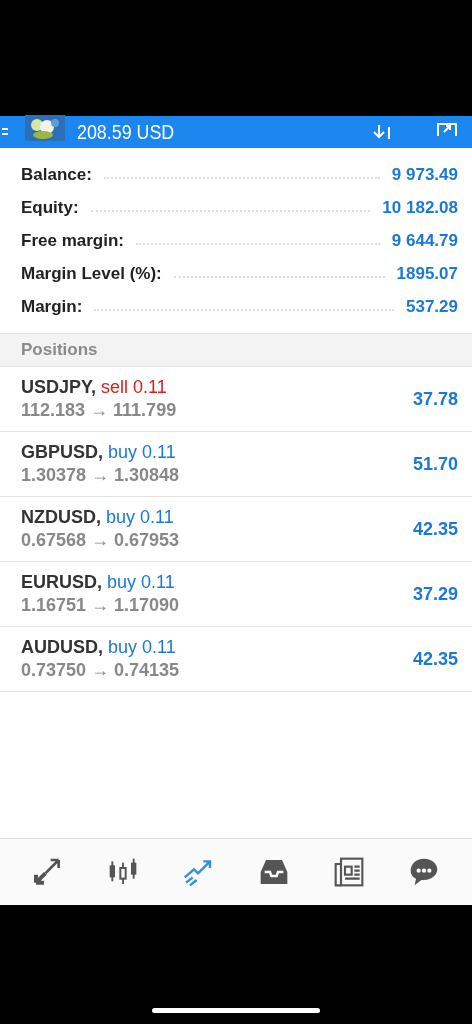  Describe the element at coordinates (435, 594) in the screenshot. I see `position-profit: 37.29` at that location.